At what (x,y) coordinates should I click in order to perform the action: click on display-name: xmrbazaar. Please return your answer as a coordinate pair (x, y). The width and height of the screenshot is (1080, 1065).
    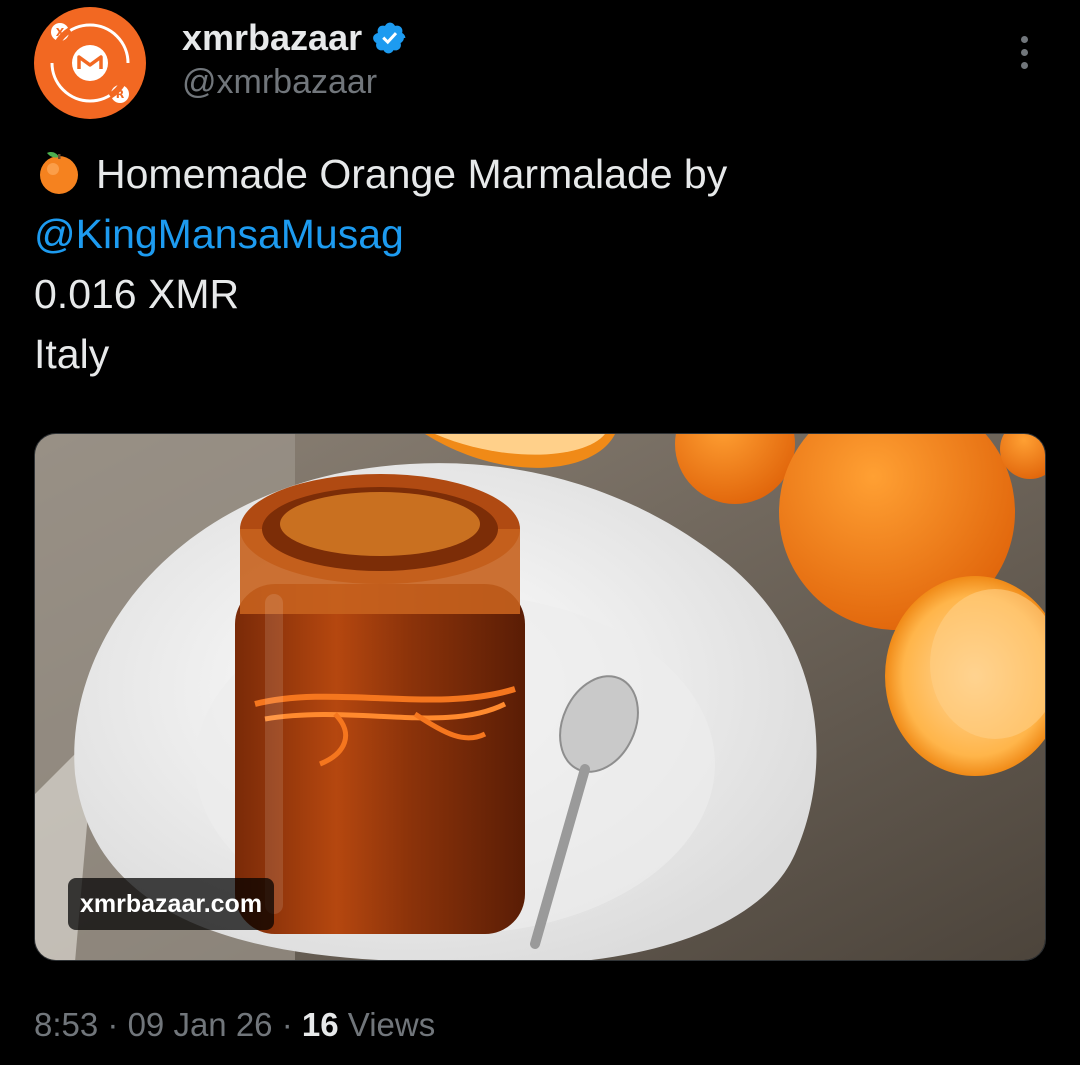
    Looking at the image, I should click on (272, 38).